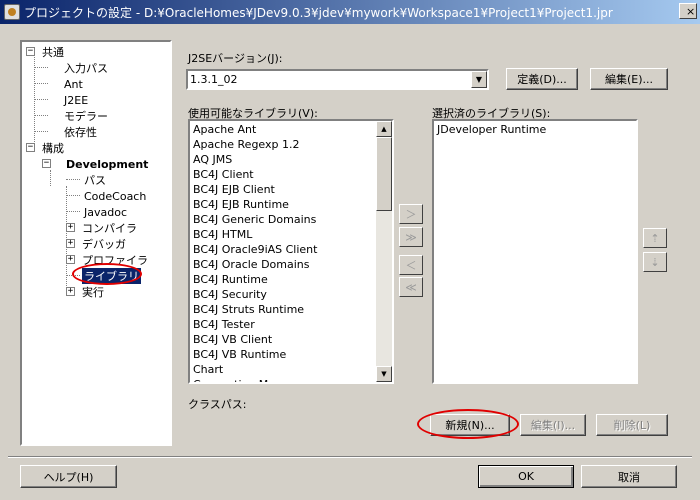 This screenshot has height=500, width=700. What do you see at coordinates (384, 174) in the screenshot?
I see `scroll-thumb` at bounding box center [384, 174].